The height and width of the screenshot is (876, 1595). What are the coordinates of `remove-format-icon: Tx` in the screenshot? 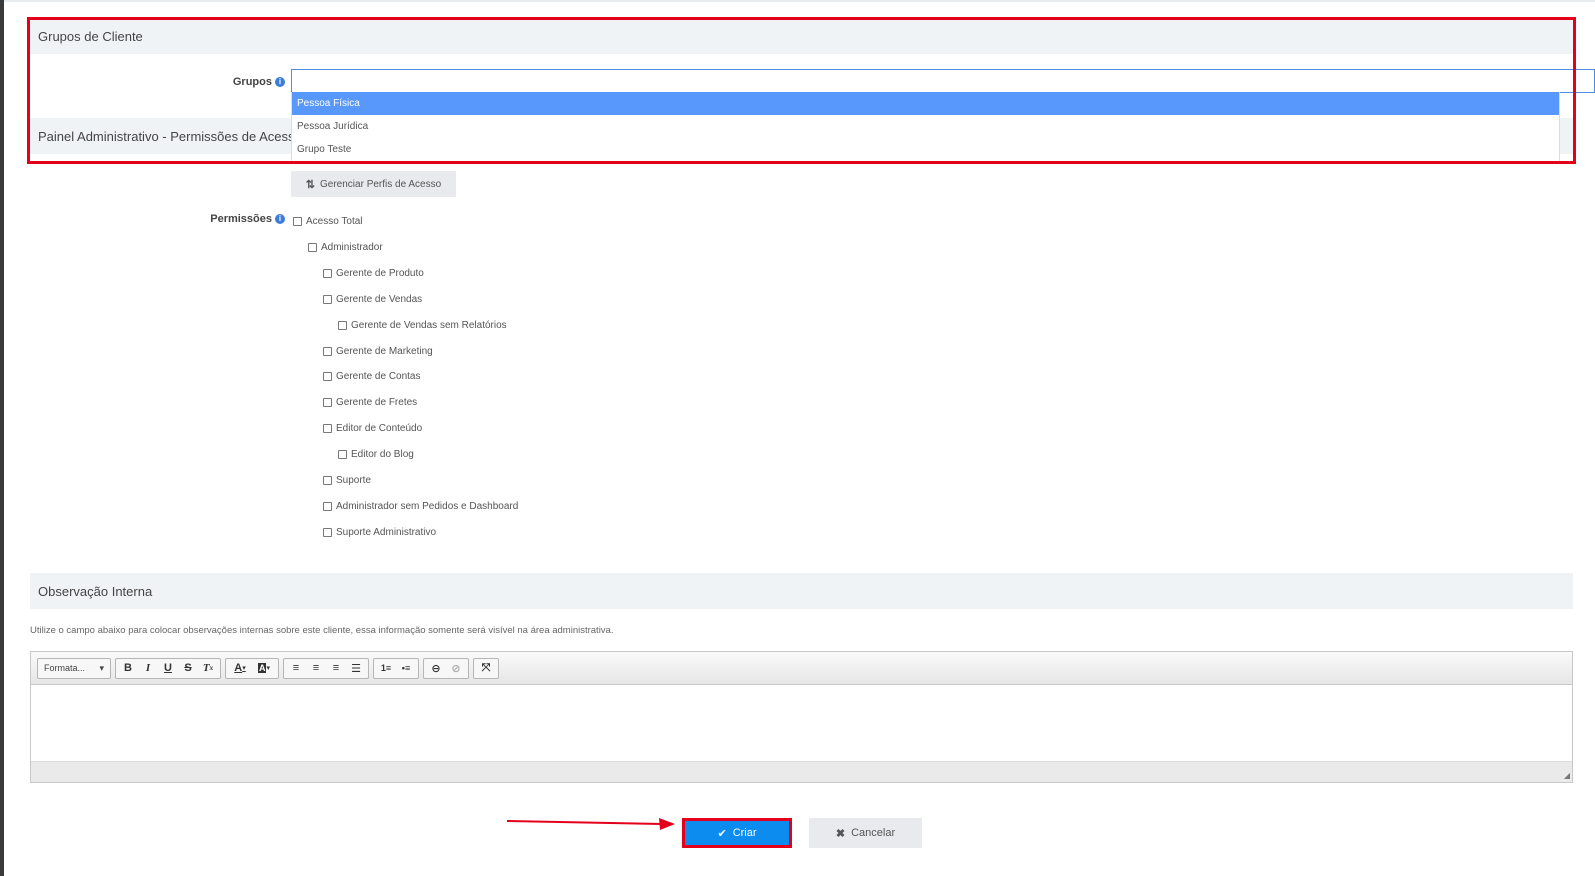 It's located at (208, 668).